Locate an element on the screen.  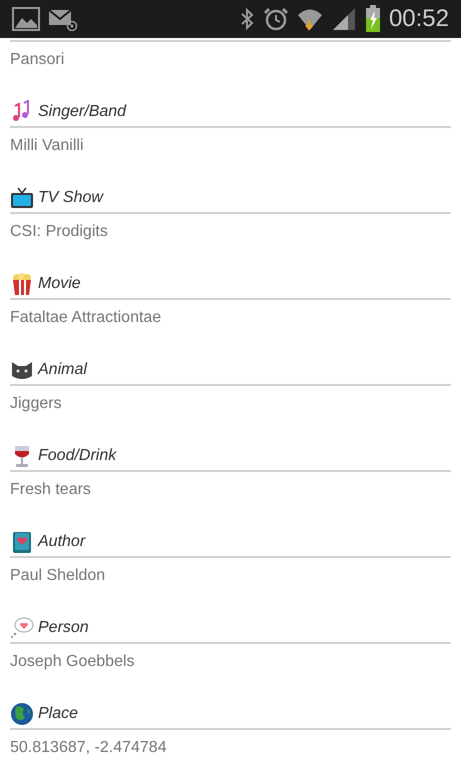
field-value: Paul Sheldon is located at coordinates (57, 576).